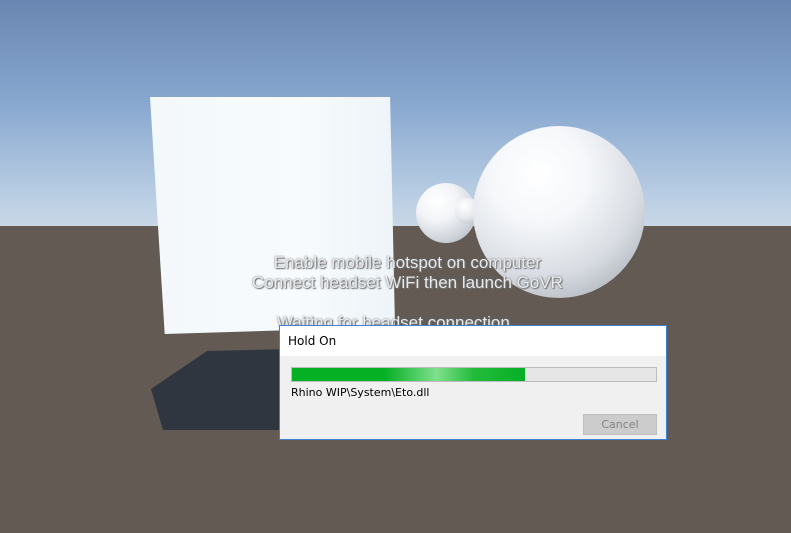  Describe the element at coordinates (360, 392) in the screenshot. I see `current-file-label: Rhino WIP\System\Eto.dll` at that location.